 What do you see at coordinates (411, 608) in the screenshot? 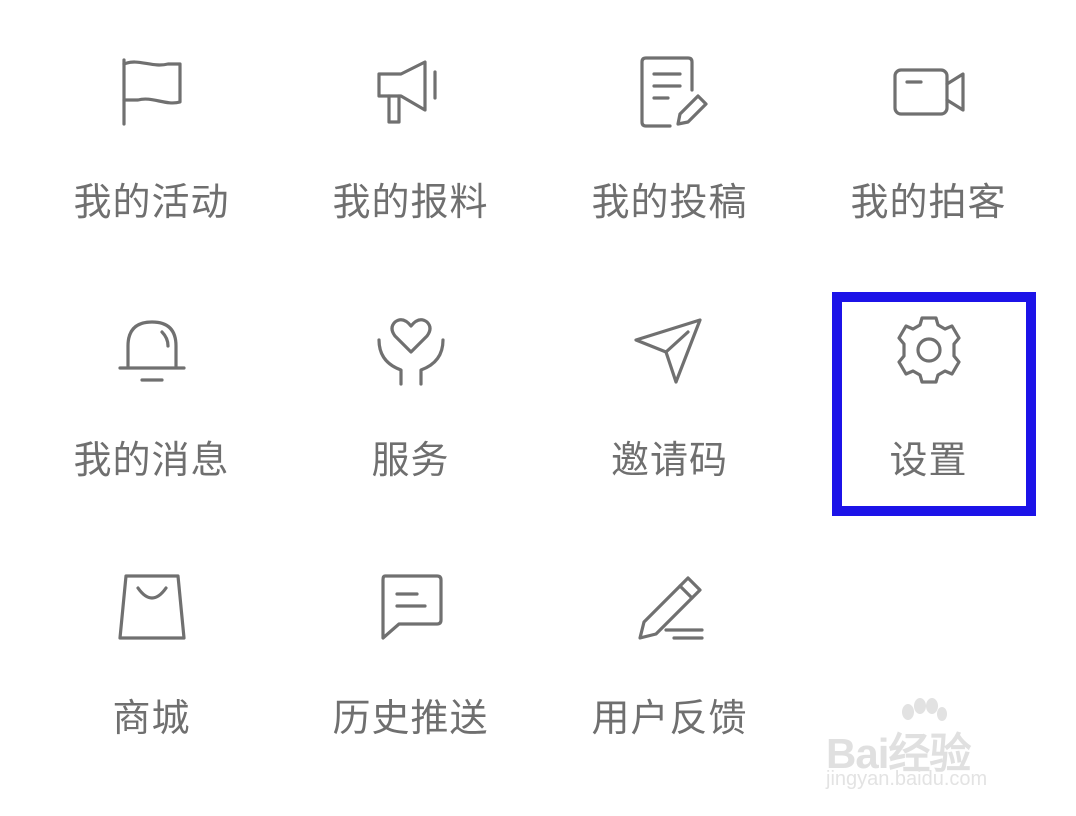
I see `message-icon` at bounding box center [411, 608].